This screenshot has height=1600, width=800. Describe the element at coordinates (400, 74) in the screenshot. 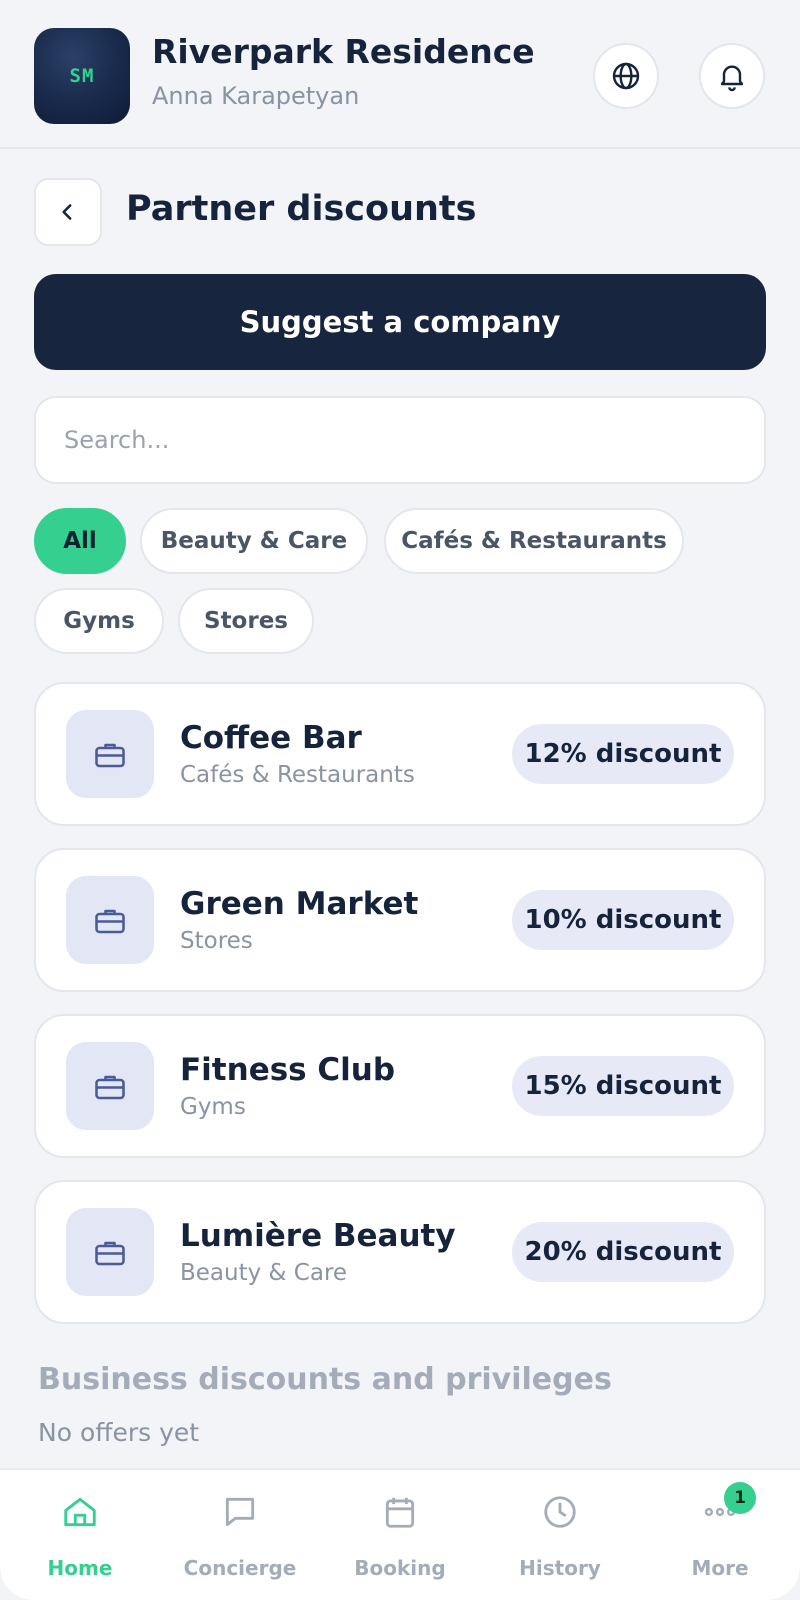

I see `app-header: SM Riverpark Residence Anna Karapetyan` at that location.